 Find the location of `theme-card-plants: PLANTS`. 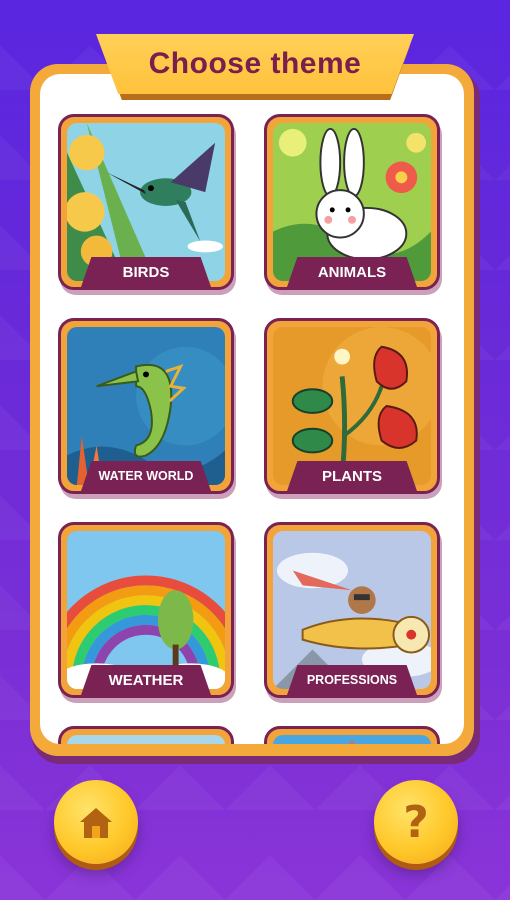

theme-card-plants: PLANTS is located at coordinates (352, 406).